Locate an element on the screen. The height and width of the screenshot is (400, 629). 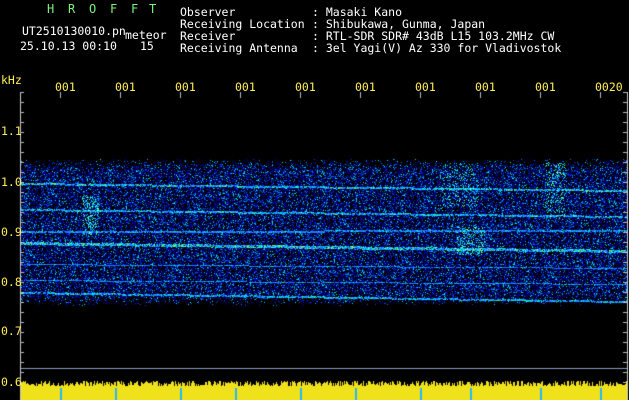
time-tick-label: 0020 is located at coordinates (609, 87).